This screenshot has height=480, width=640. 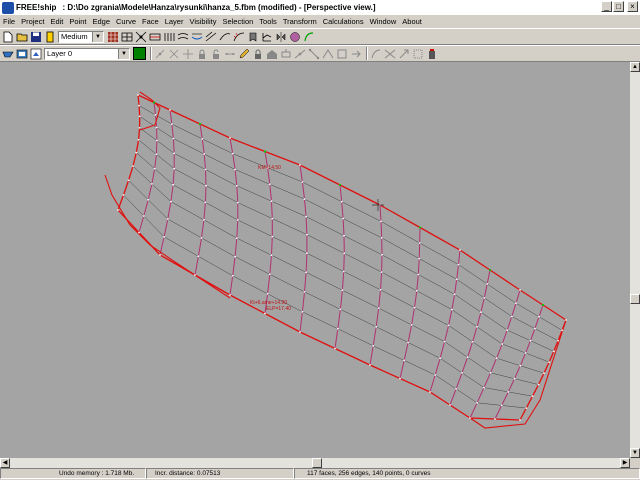 What do you see at coordinates (635, 67) in the screenshot?
I see `scroll-up-icon: ▲` at bounding box center [635, 67].